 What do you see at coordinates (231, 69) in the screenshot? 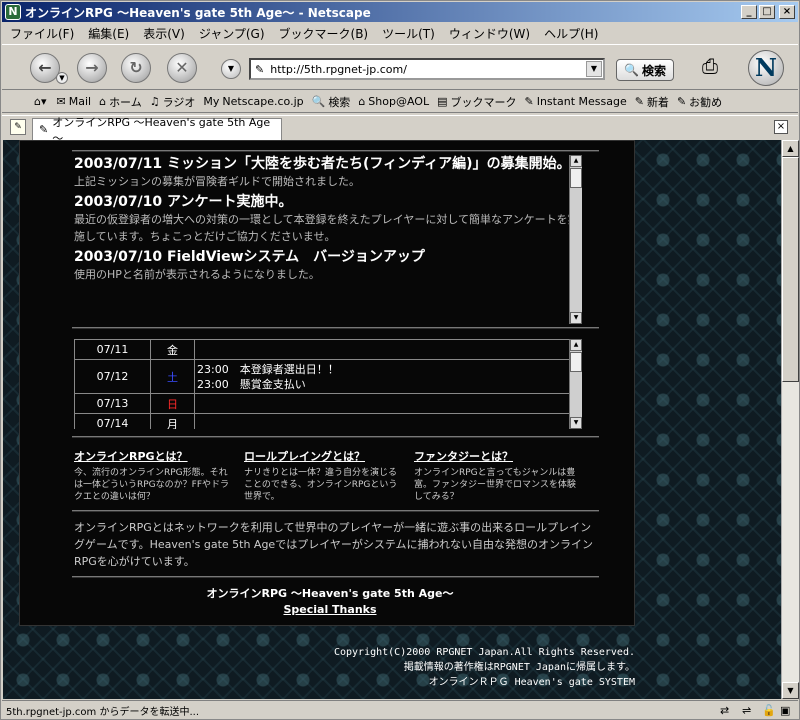
I see `url-dropdown-icon: ▼` at bounding box center [231, 69].